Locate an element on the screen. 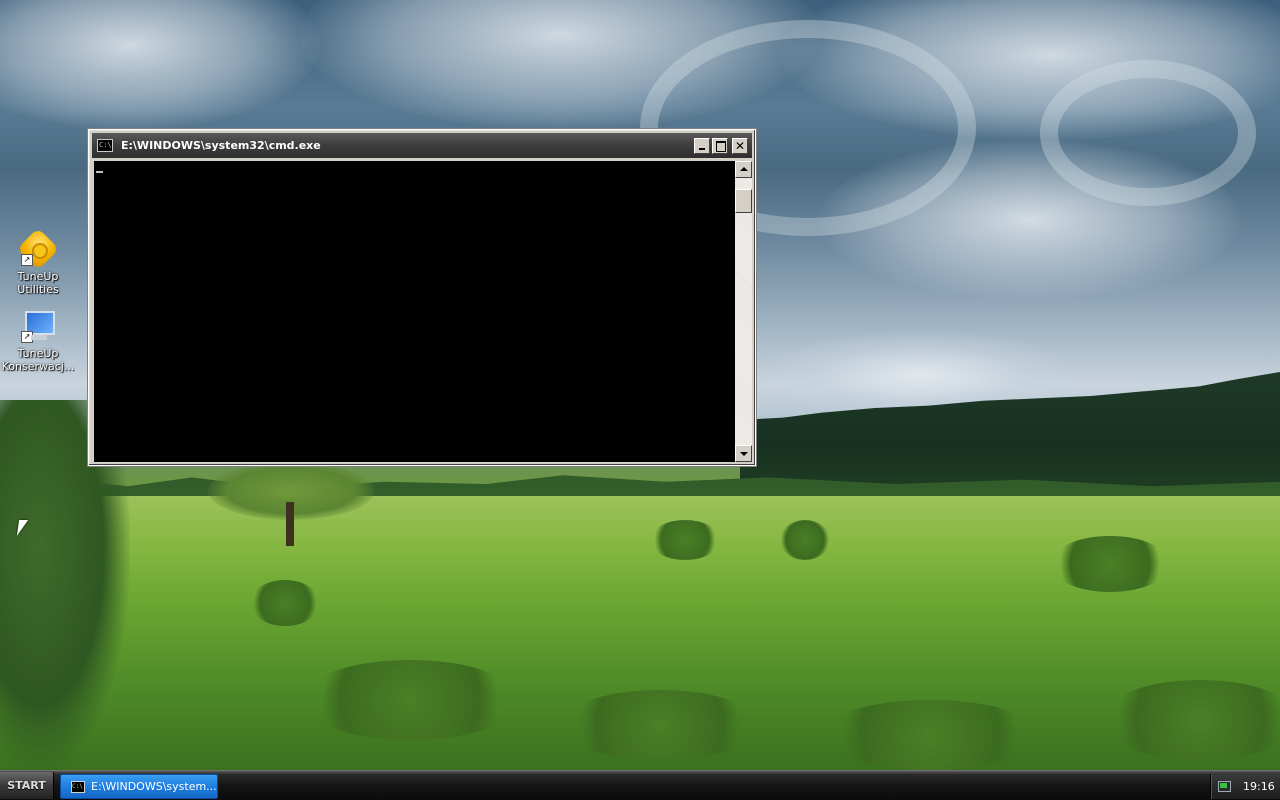  taskbar: START C:\ E:\WINDOWS\system... 19:16 is located at coordinates (640, 785).